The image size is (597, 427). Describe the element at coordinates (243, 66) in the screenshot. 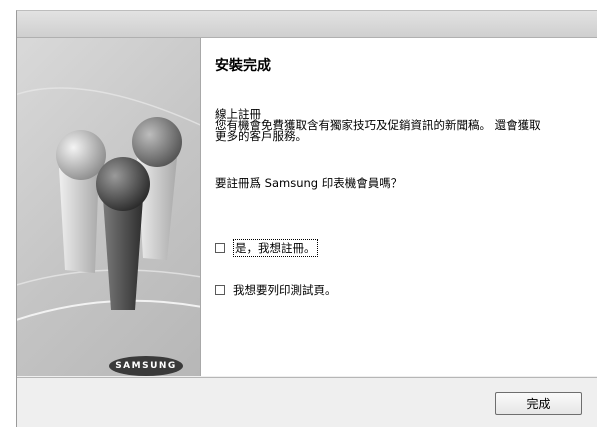

I see `page-title: 安裝完成` at that location.